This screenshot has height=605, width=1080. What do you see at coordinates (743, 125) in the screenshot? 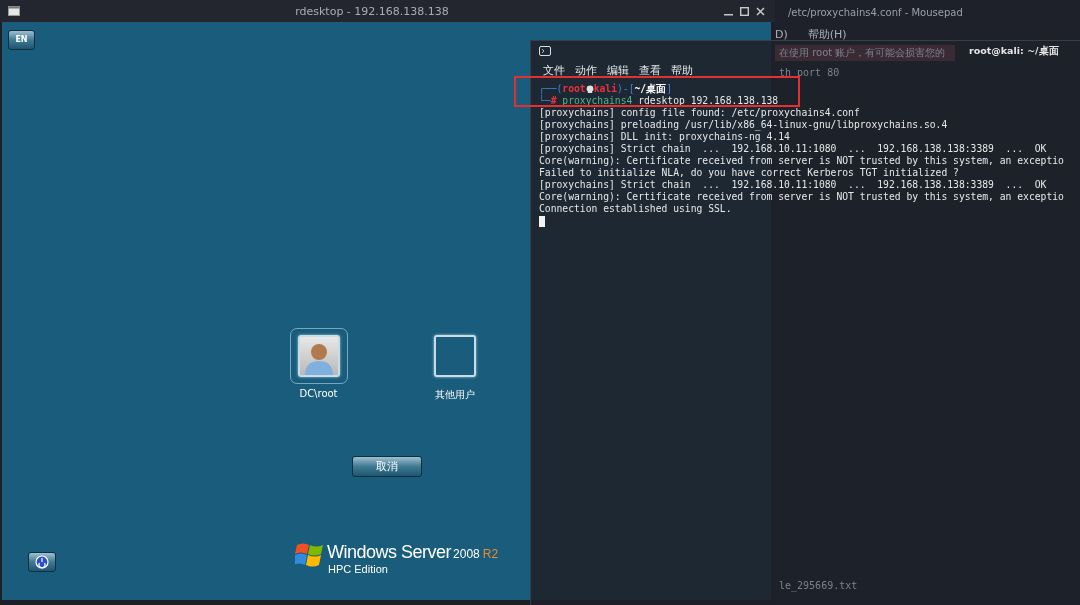
I see `output-line: [proxychains] preloading /usr/lib/x86_64-linux-gnu/libproxychains.so.4` at bounding box center [743, 125].